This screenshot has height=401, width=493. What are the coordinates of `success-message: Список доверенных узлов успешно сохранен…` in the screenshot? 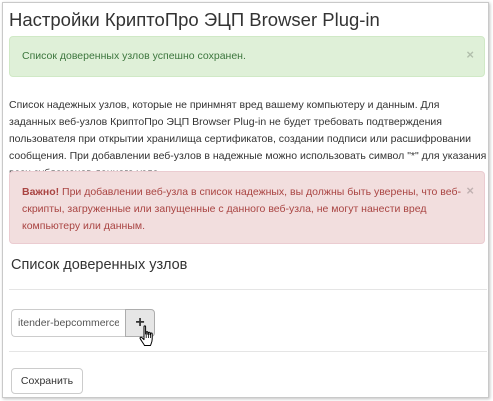 It's located at (134, 56).